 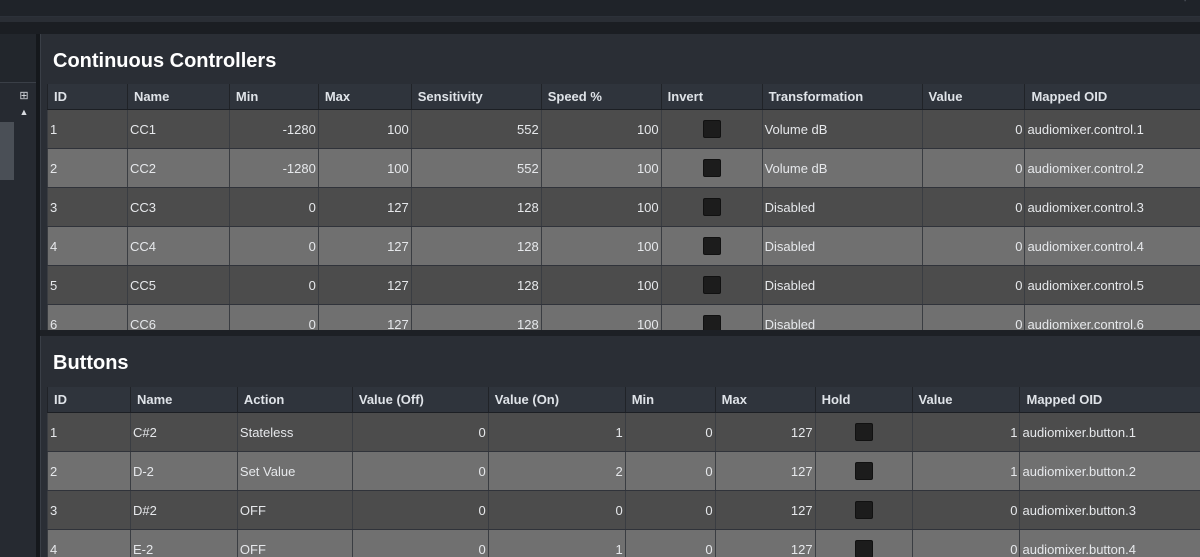 I want to click on buttons-table-row: 3 D#2 OFF 0 0 0 127 0 audiomixer.button.3, so click(x=623, y=510).